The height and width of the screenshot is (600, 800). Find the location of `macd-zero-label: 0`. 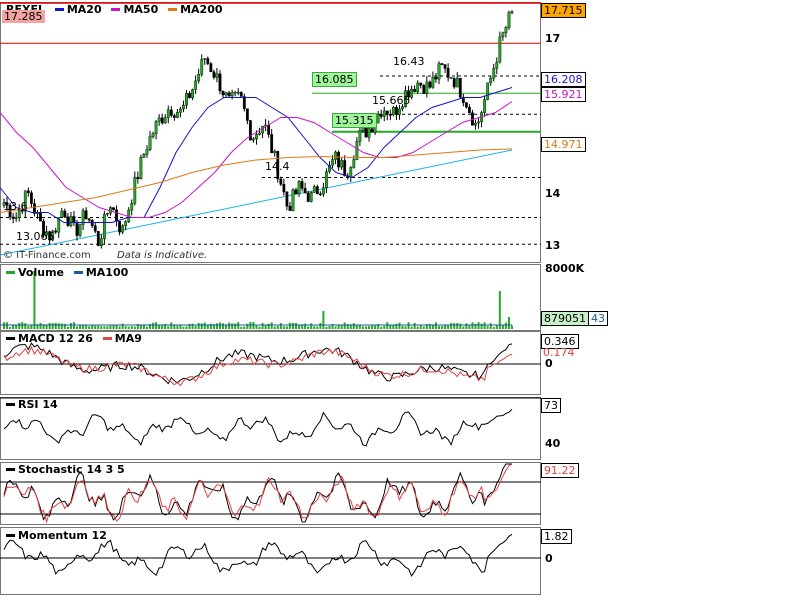

macd-zero-label: 0 is located at coordinates (549, 363).